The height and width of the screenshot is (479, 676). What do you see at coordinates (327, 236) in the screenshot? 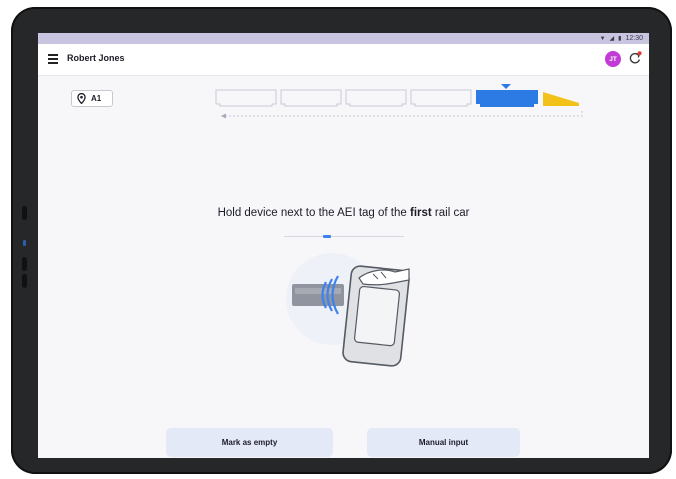
I see `scan-progress-indicator` at bounding box center [327, 236].